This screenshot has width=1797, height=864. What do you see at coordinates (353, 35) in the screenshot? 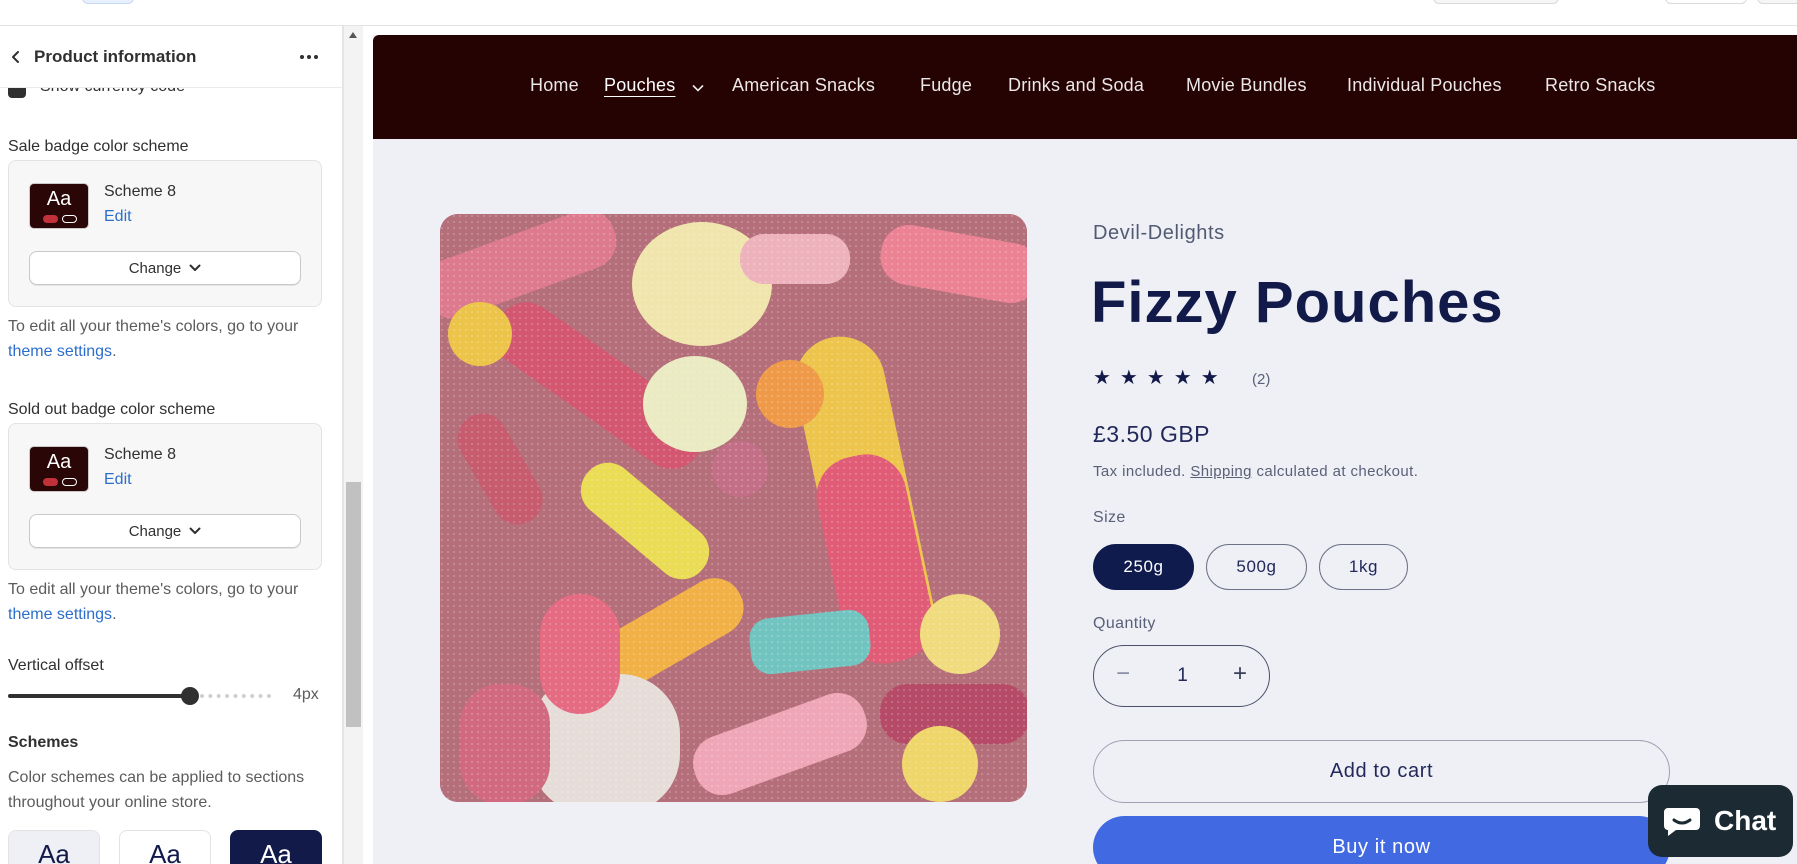
I see `scroll-up-arrow-icon` at bounding box center [353, 35].